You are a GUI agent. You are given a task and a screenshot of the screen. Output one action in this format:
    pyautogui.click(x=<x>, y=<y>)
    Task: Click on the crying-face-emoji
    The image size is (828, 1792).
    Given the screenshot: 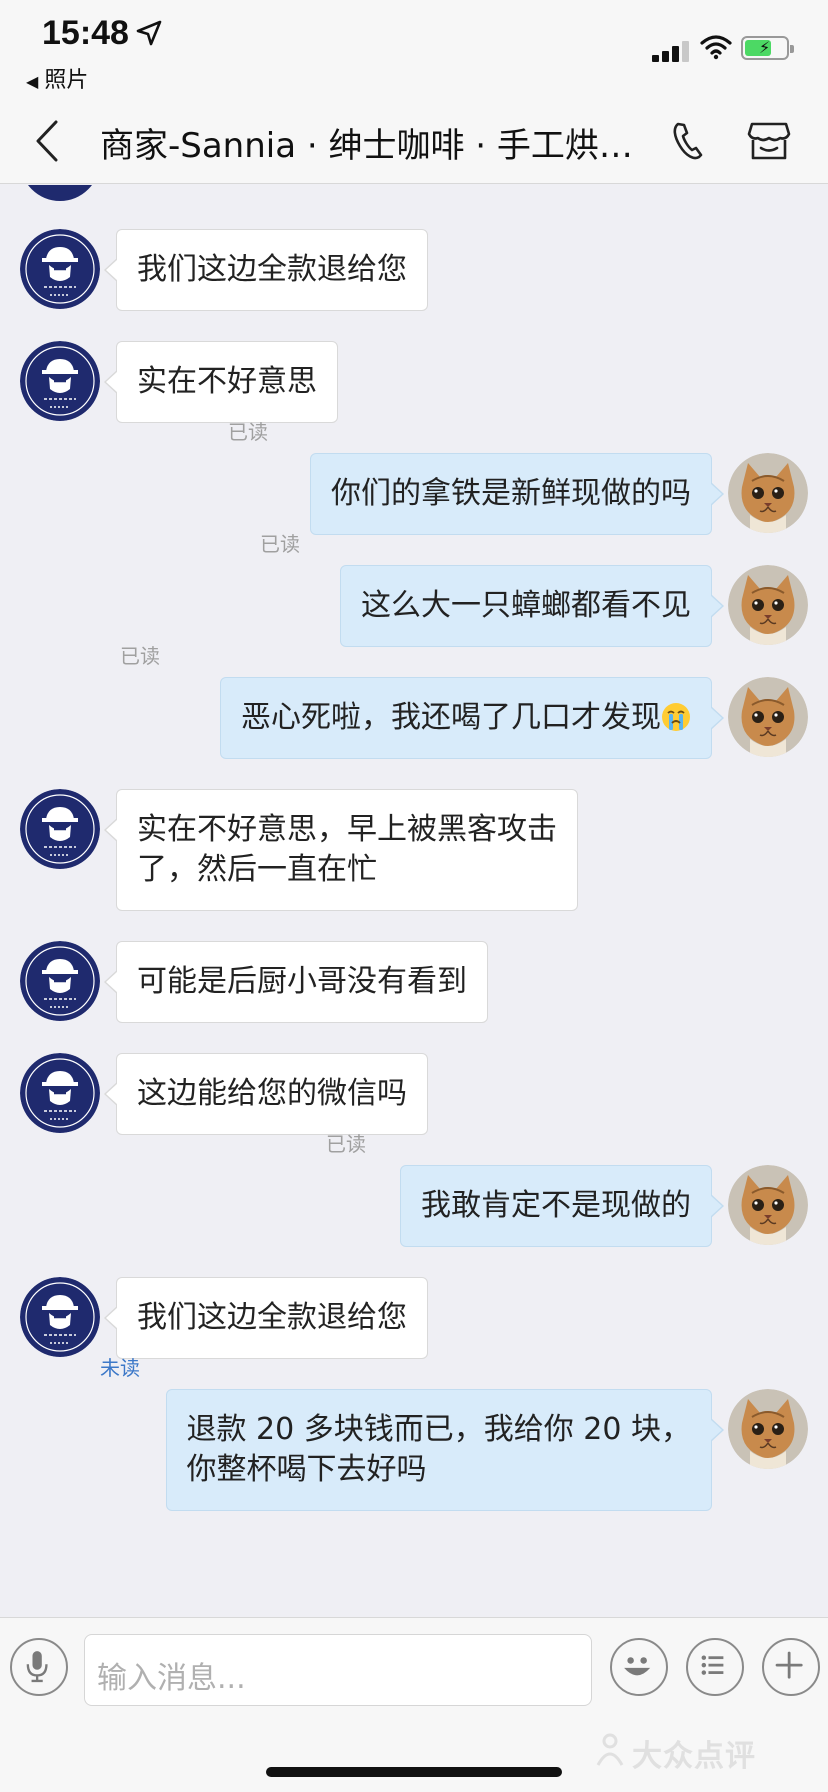 What is the action you would take?
    pyautogui.click(x=676, y=717)
    